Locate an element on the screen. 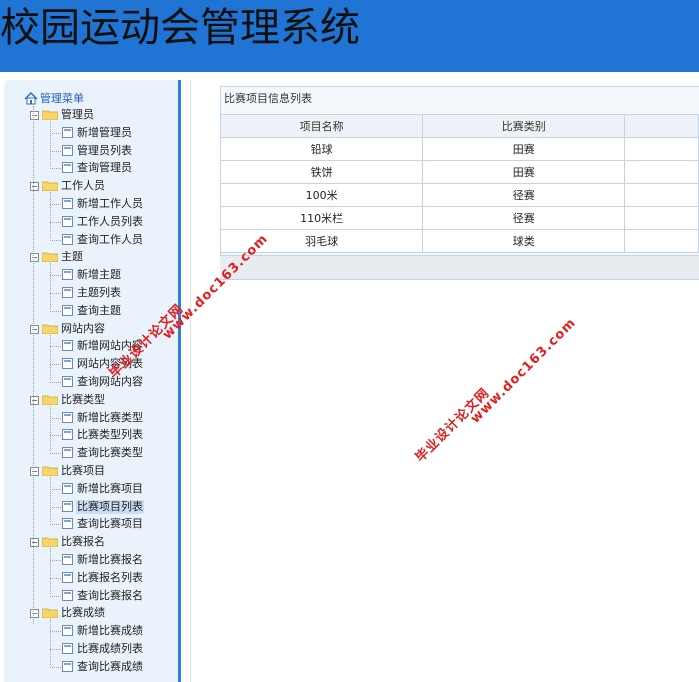  table-row: 铁饼 田赛 is located at coordinates (459, 172).